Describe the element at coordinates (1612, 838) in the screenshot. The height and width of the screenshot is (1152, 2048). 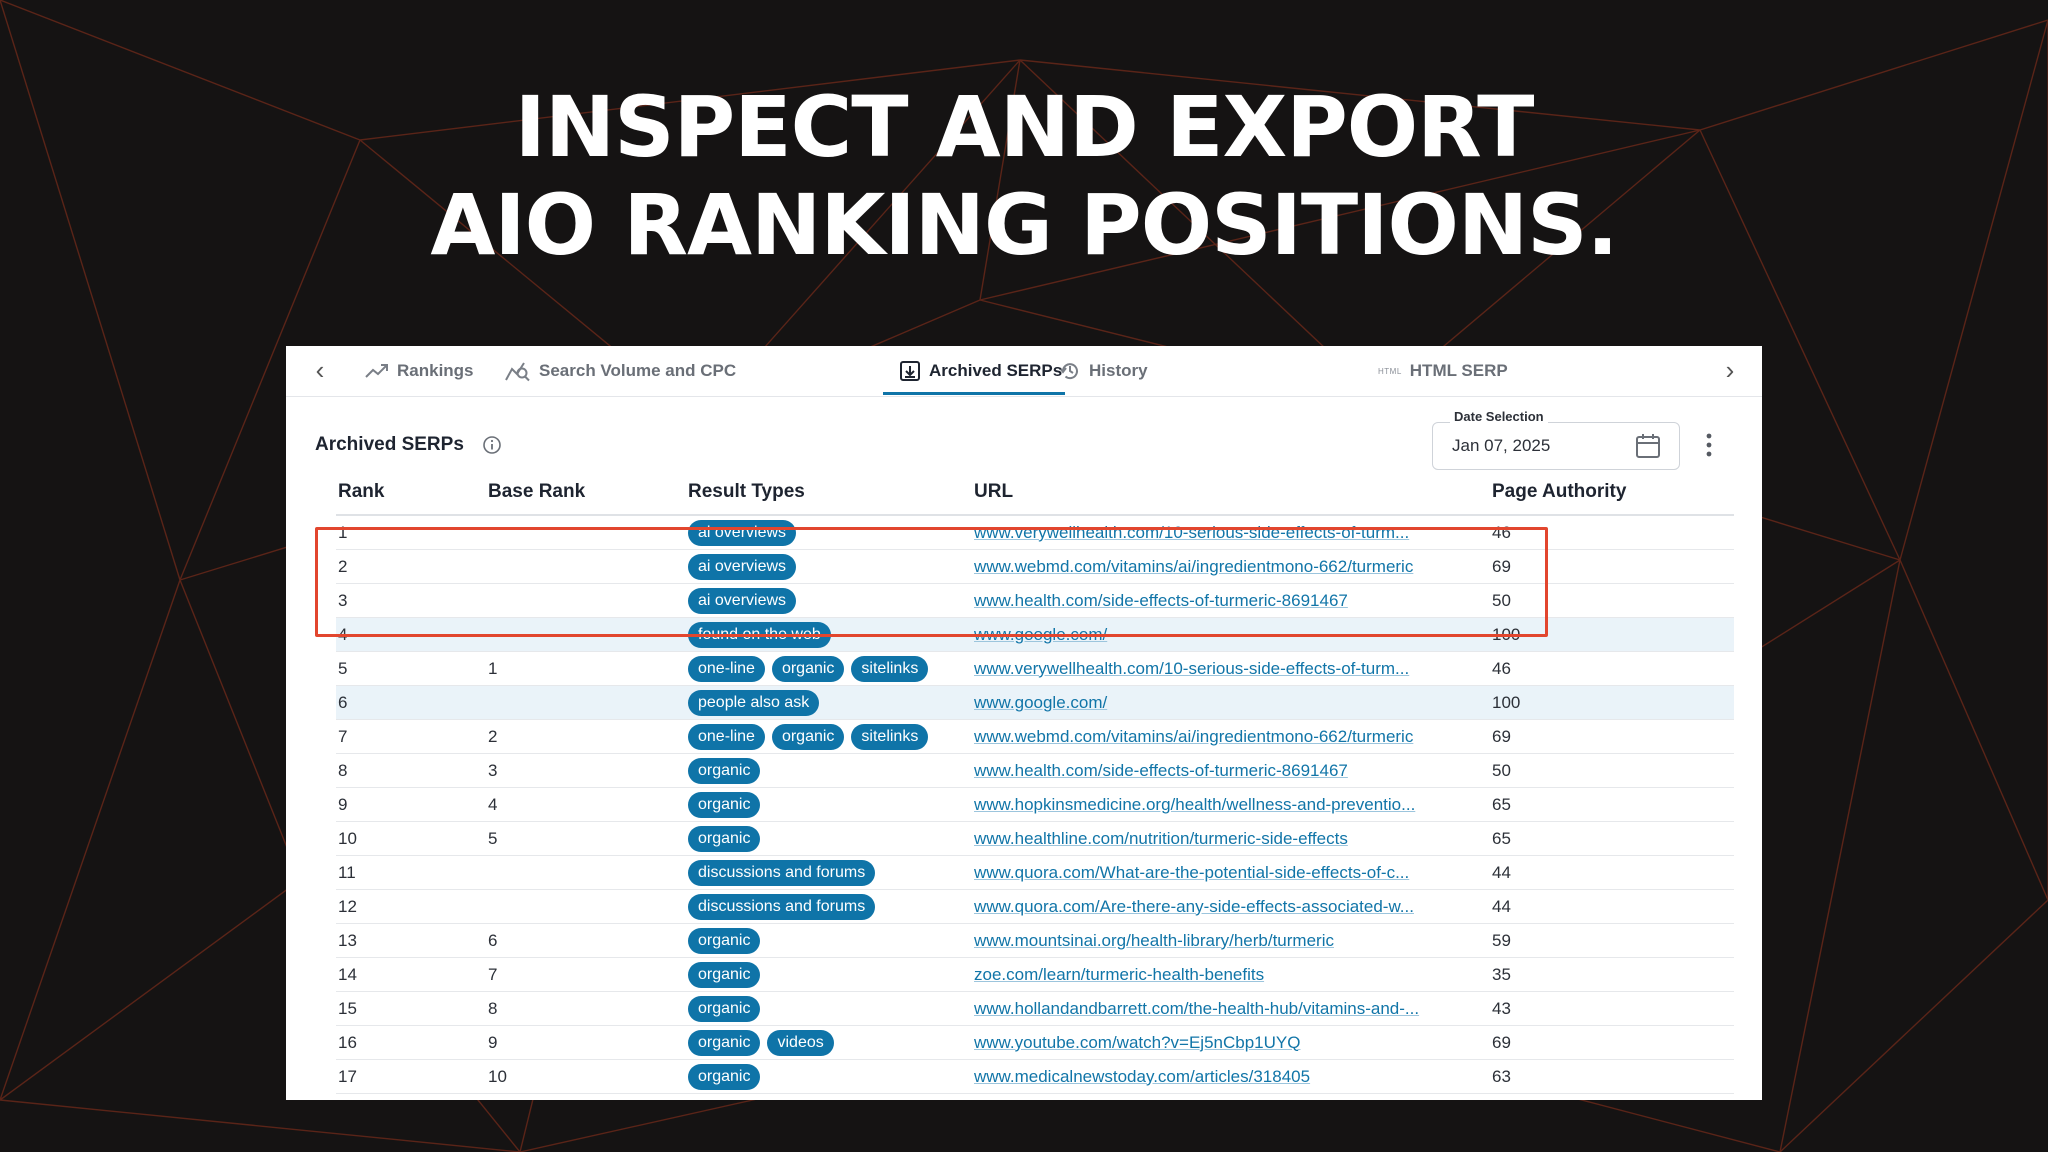
I see `page-authority-cell: 65` at that location.